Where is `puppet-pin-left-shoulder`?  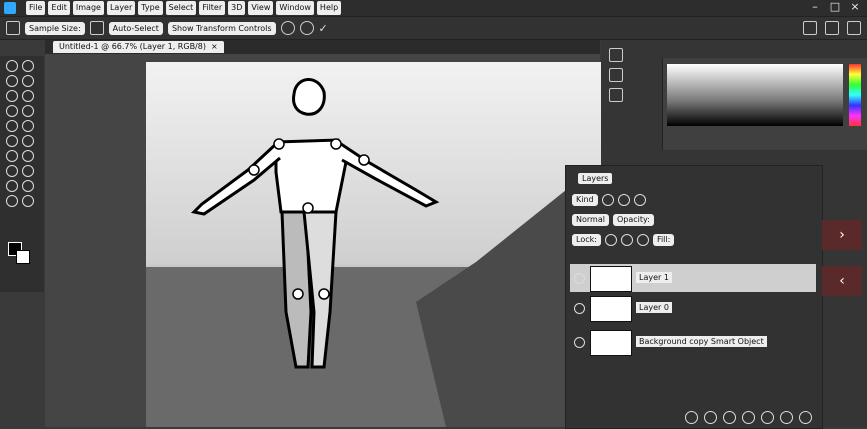
puppet-pin-left-shoulder is located at coordinates (279, 144).